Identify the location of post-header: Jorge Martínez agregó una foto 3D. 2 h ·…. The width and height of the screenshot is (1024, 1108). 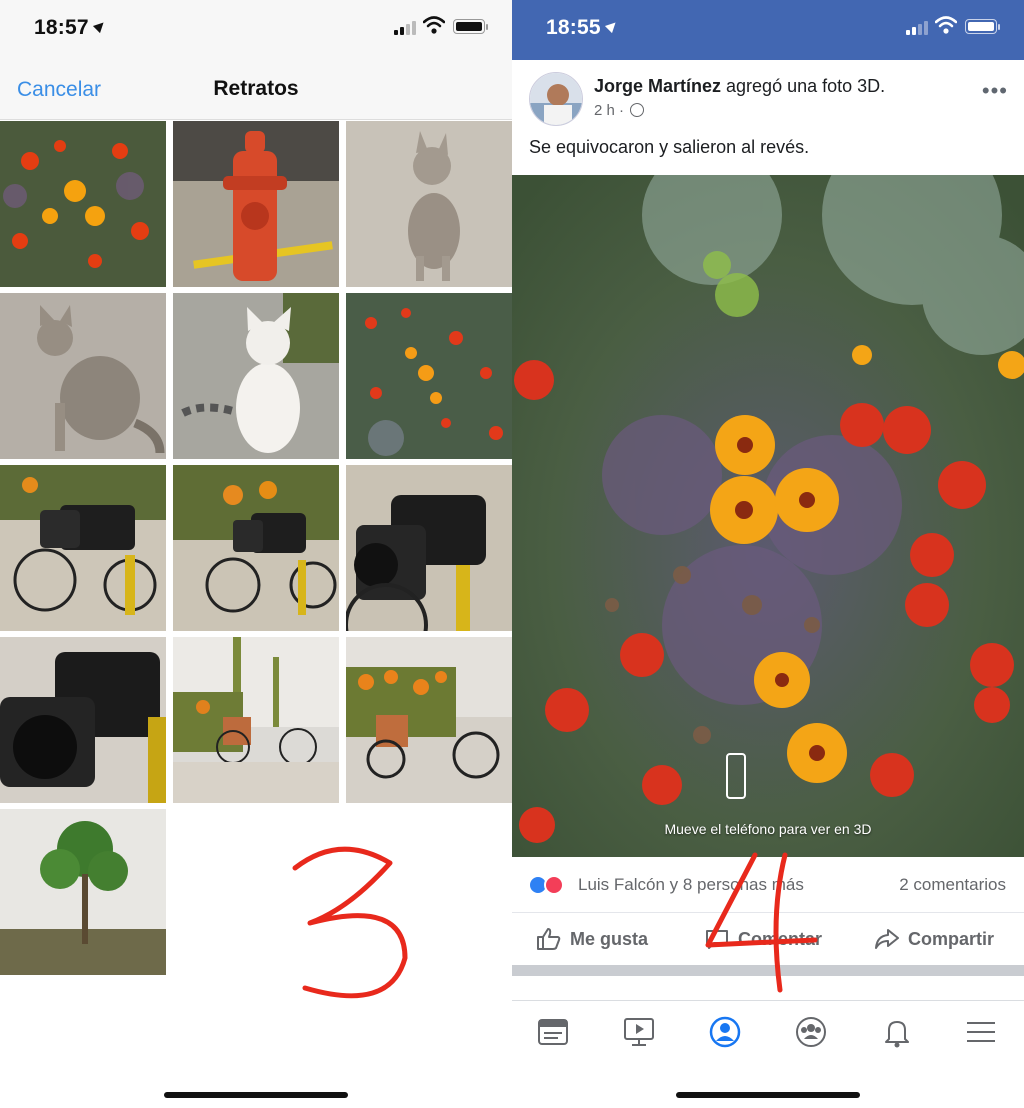
(768, 117).